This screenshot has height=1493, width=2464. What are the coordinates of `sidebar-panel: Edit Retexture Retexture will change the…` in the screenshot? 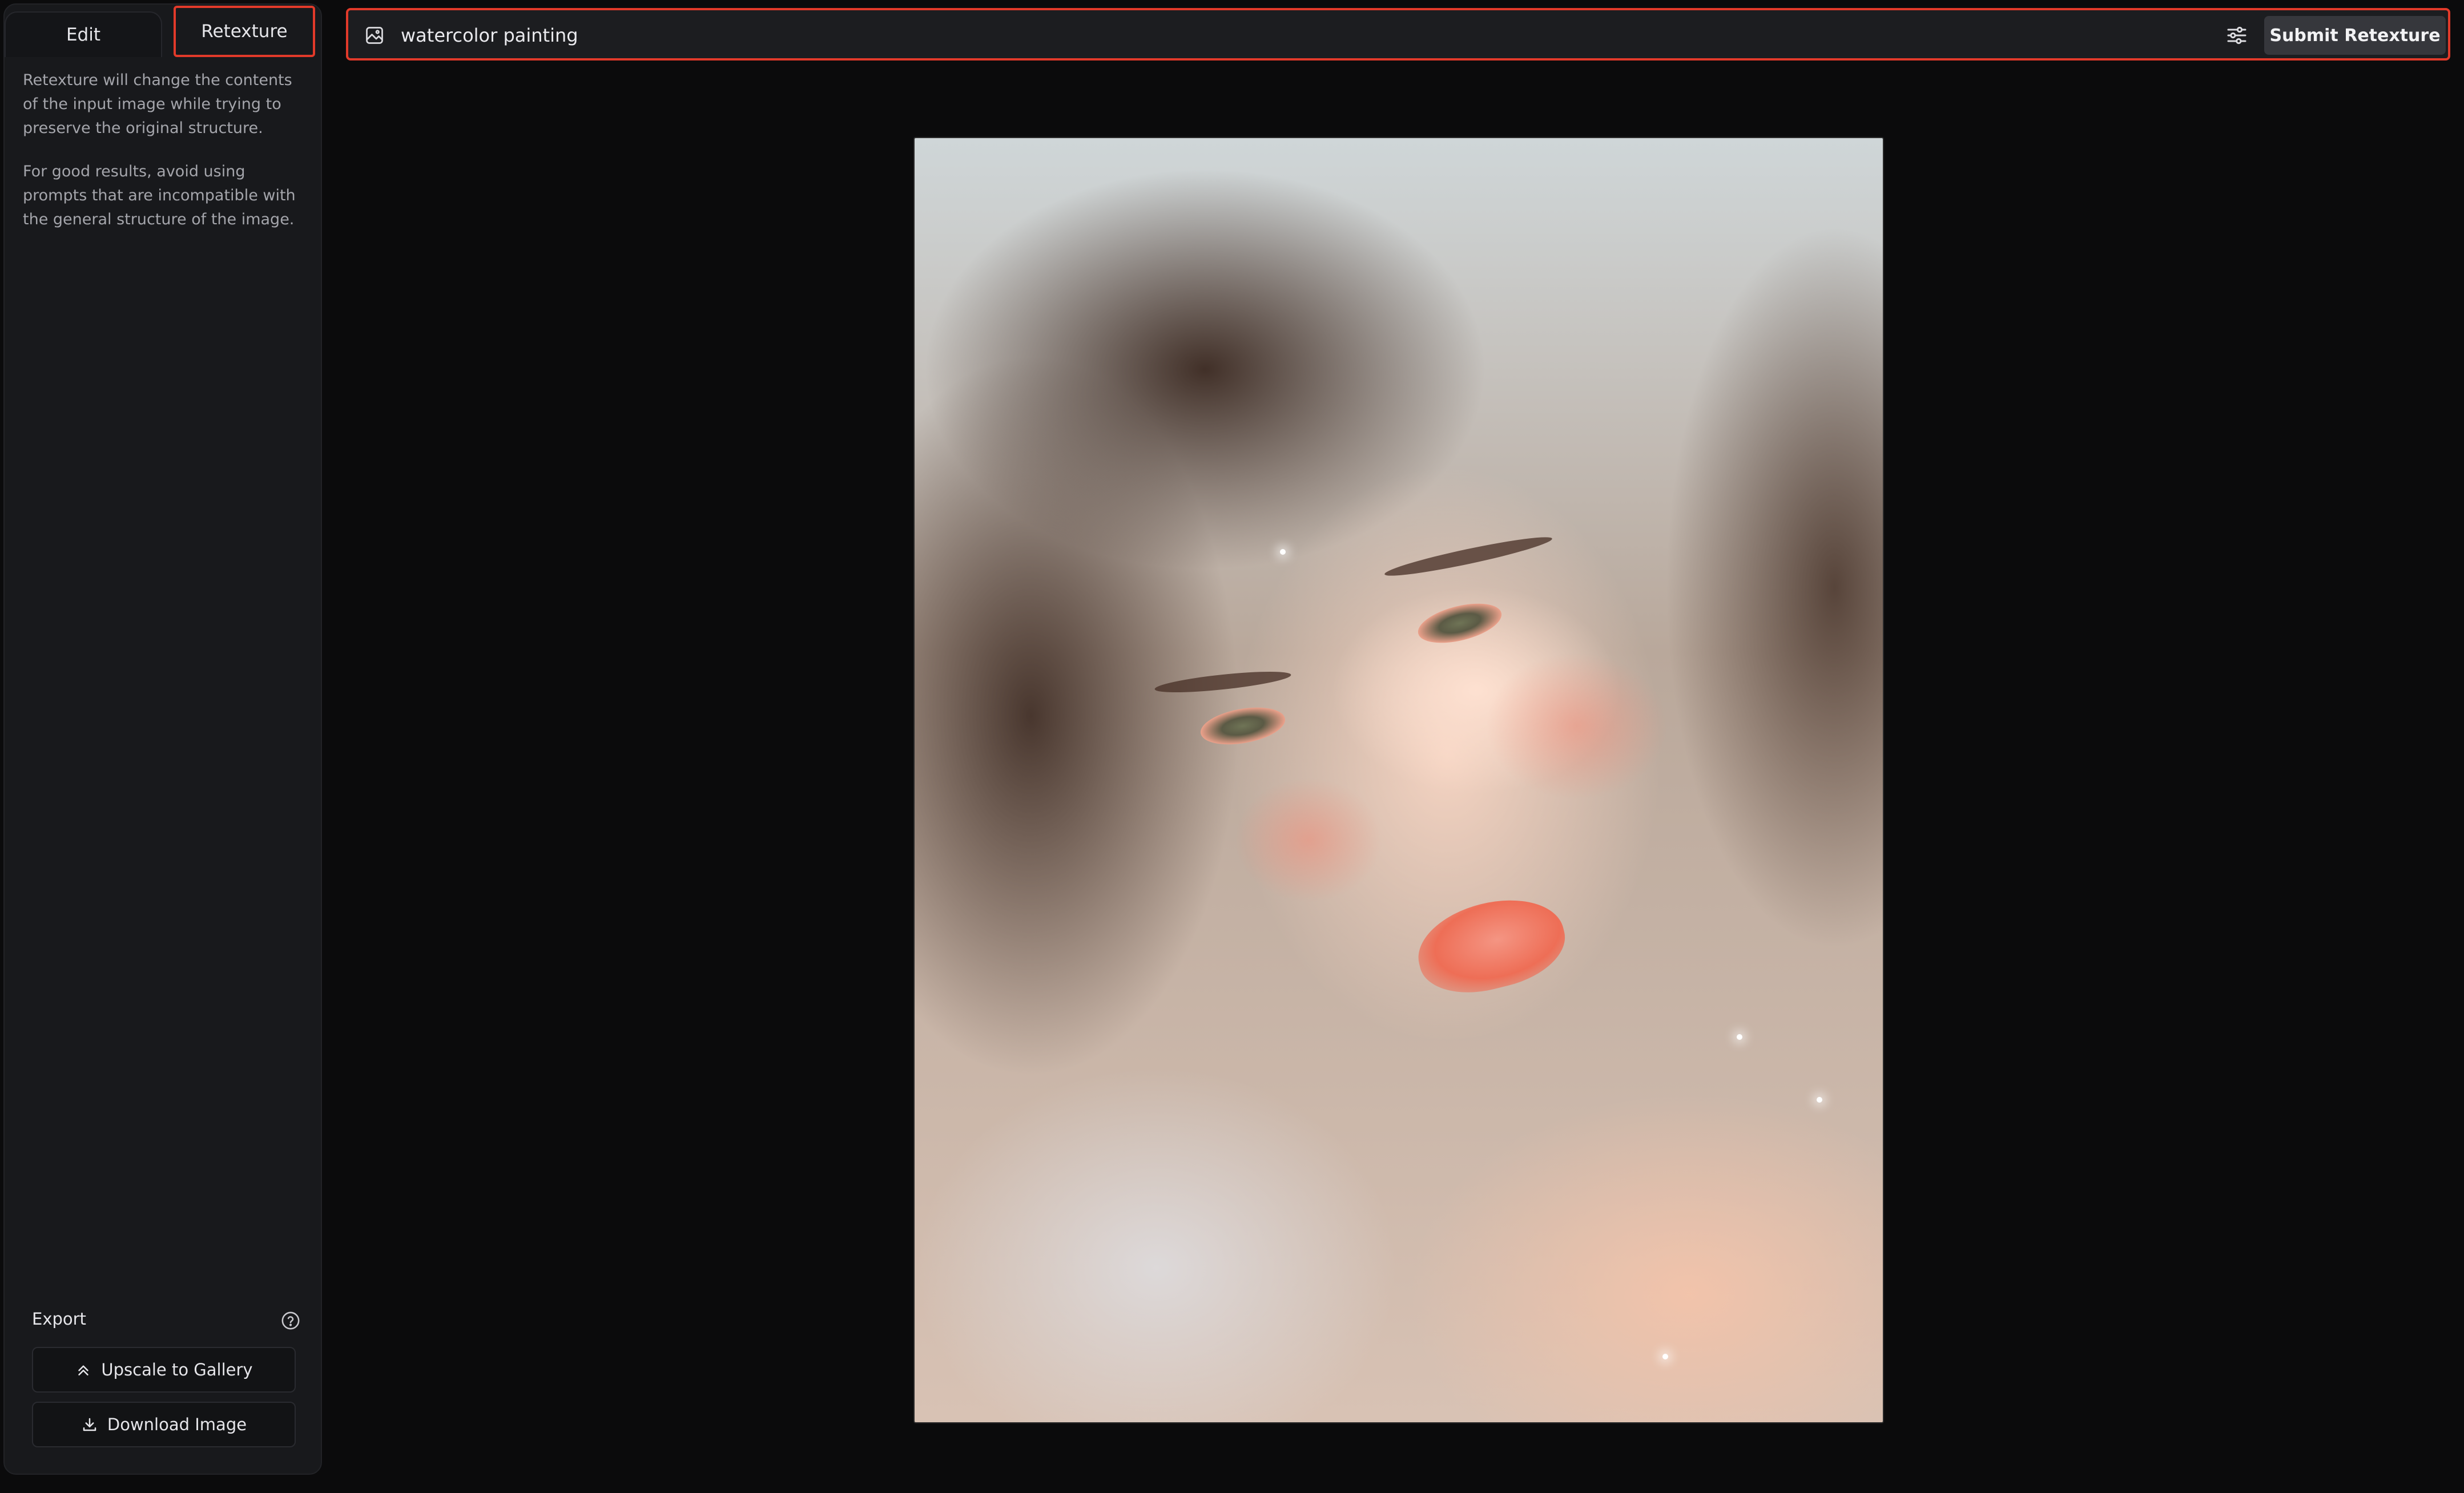 It's located at (162, 739).